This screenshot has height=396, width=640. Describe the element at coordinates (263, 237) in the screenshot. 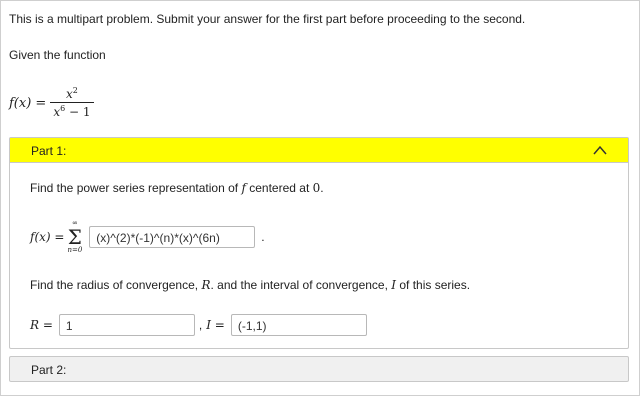

I see `series-period: .` at that location.